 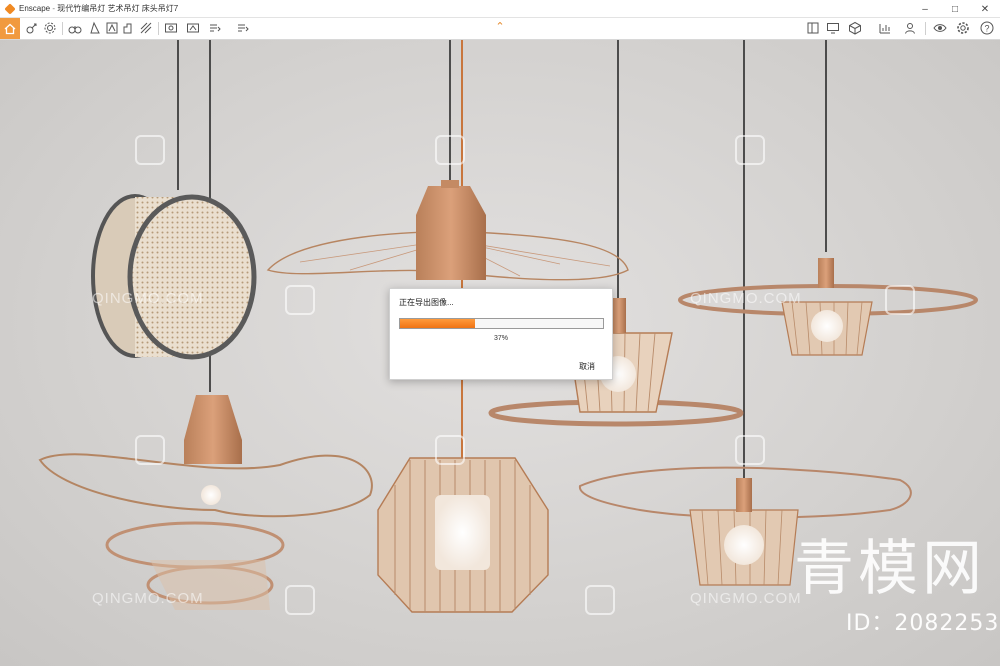 I want to click on gear-button, so click(x=963, y=28).